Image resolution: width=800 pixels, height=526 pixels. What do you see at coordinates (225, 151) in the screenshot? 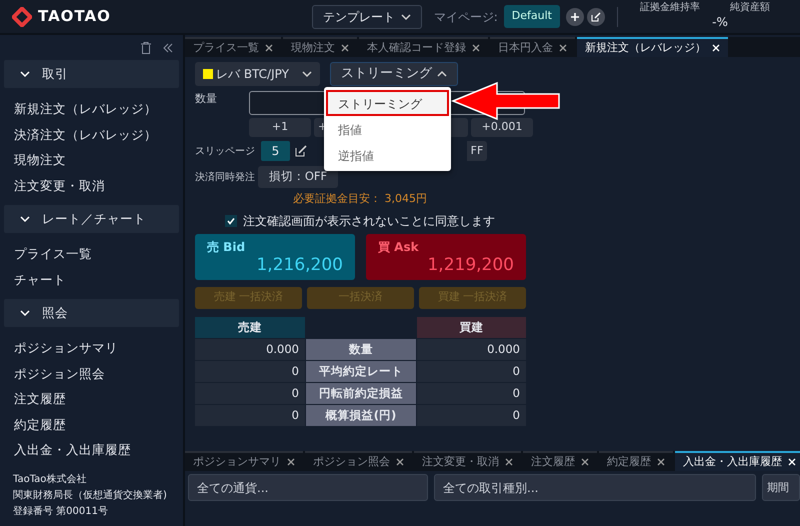
I see `slippage-label: スリッページ` at bounding box center [225, 151].